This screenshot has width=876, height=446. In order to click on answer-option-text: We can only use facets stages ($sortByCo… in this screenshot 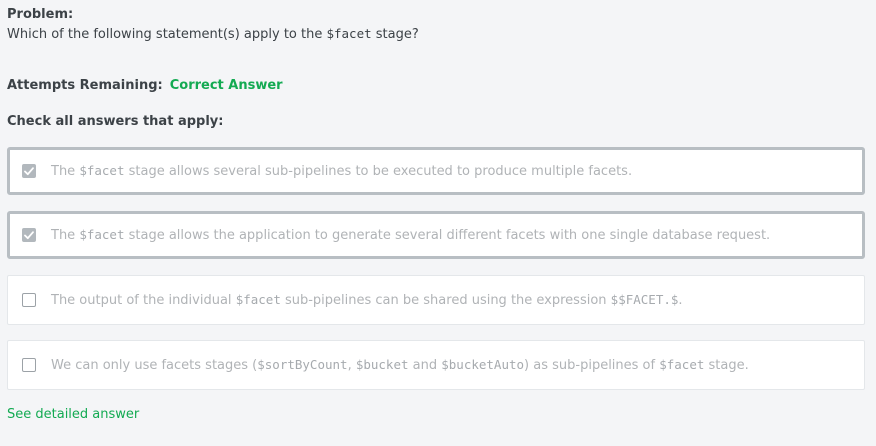, I will do `click(400, 365)`.